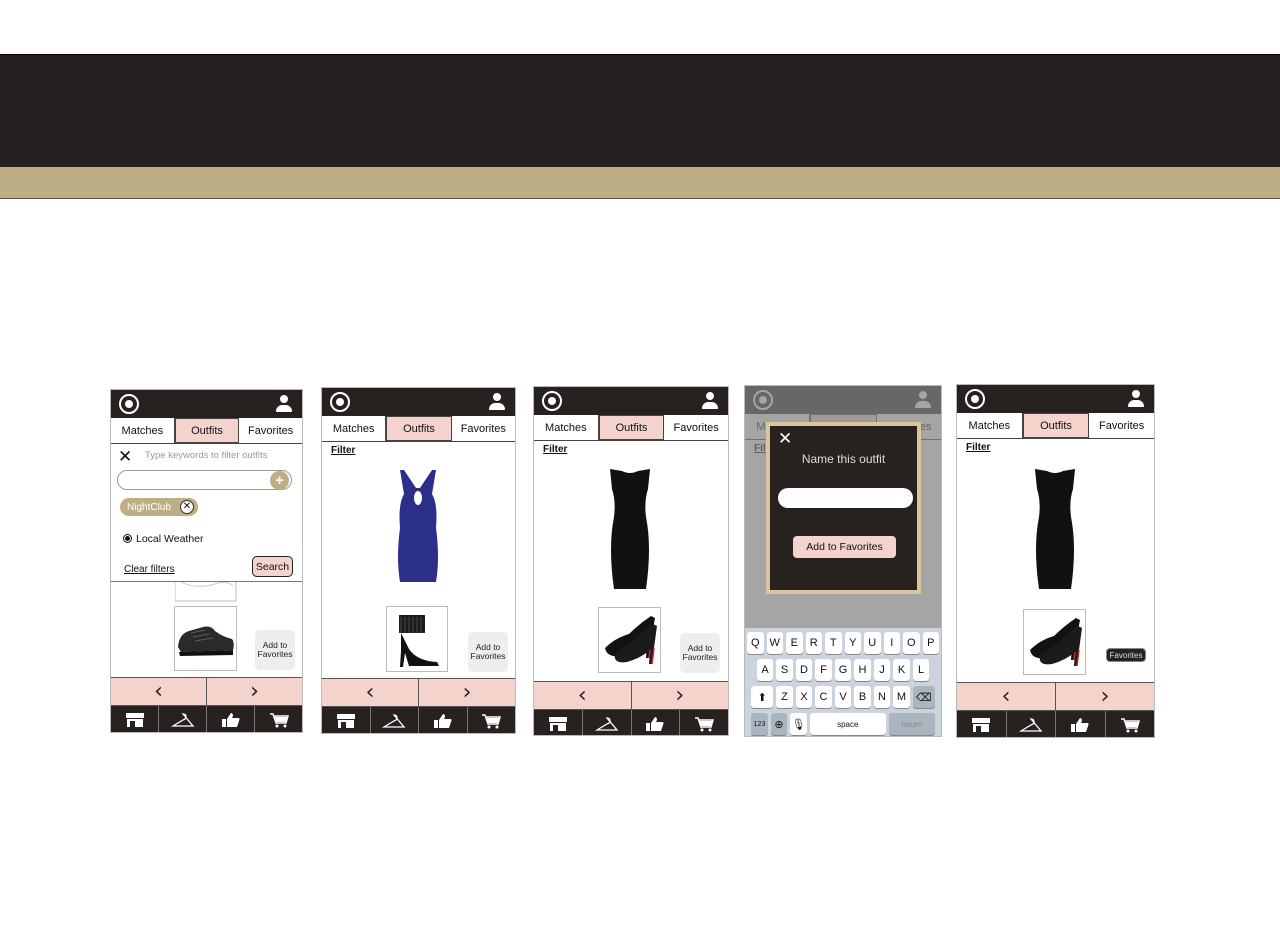 The width and height of the screenshot is (1280, 926). What do you see at coordinates (804, 670) in the screenshot?
I see `key: D` at bounding box center [804, 670].